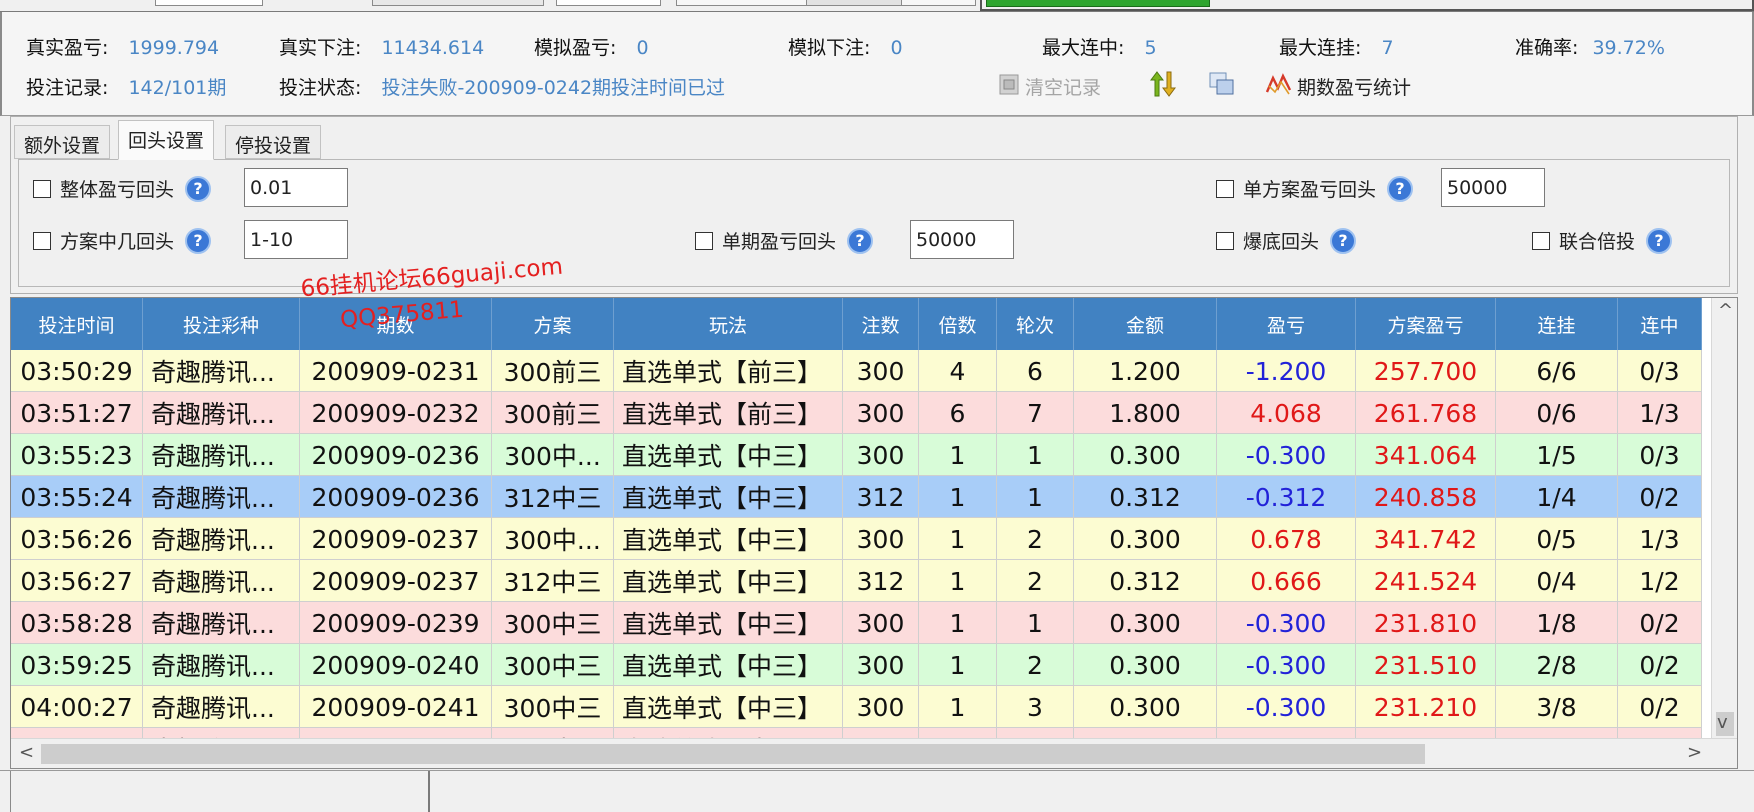 The width and height of the screenshot is (1754, 812). Describe the element at coordinates (296, 239) in the screenshot. I see `plan-hit-return-input` at that location.